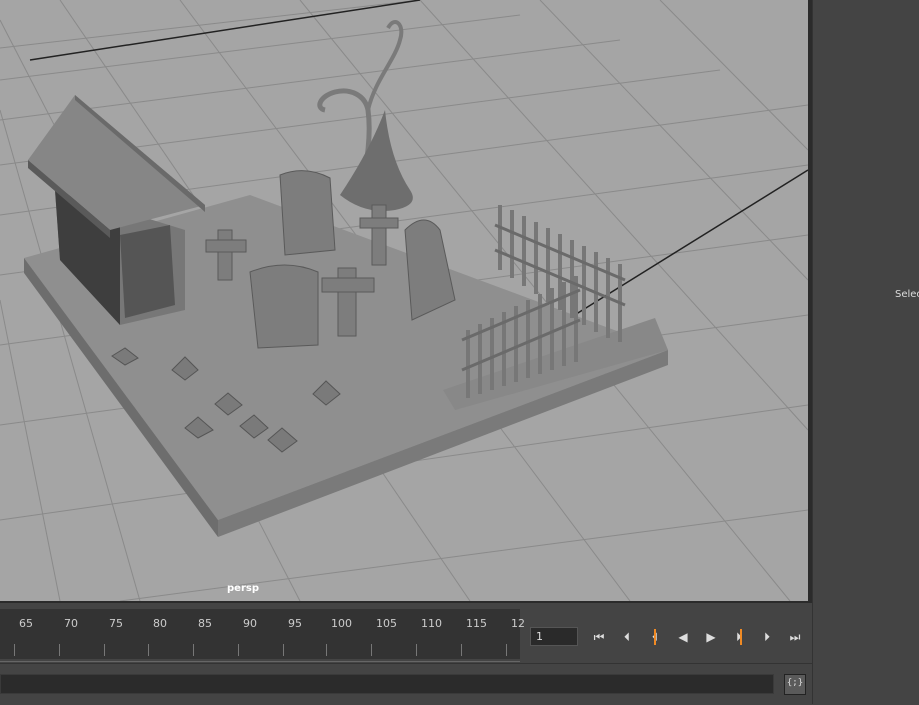  Describe the element at coordinates (476, 623) in the screenshot. I see `tick-label: 115` at that location.